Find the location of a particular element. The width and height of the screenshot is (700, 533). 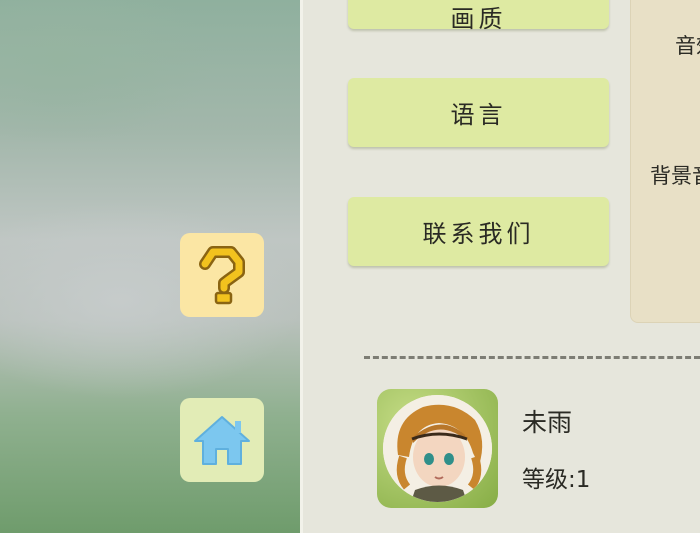

contact-us-button-label: 联系我们 is located at coordinates (478, 234).